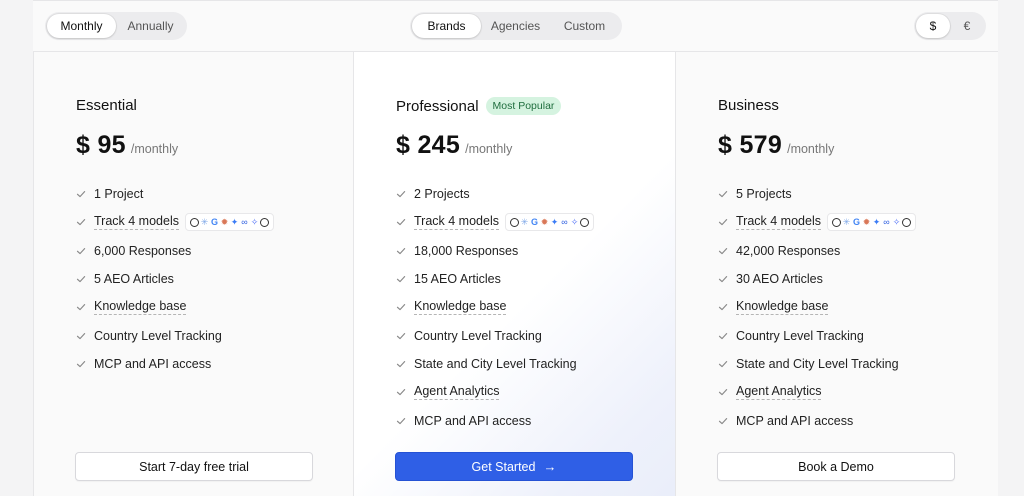  I want to click on currency-toggle: $ €, so click(950, 26).